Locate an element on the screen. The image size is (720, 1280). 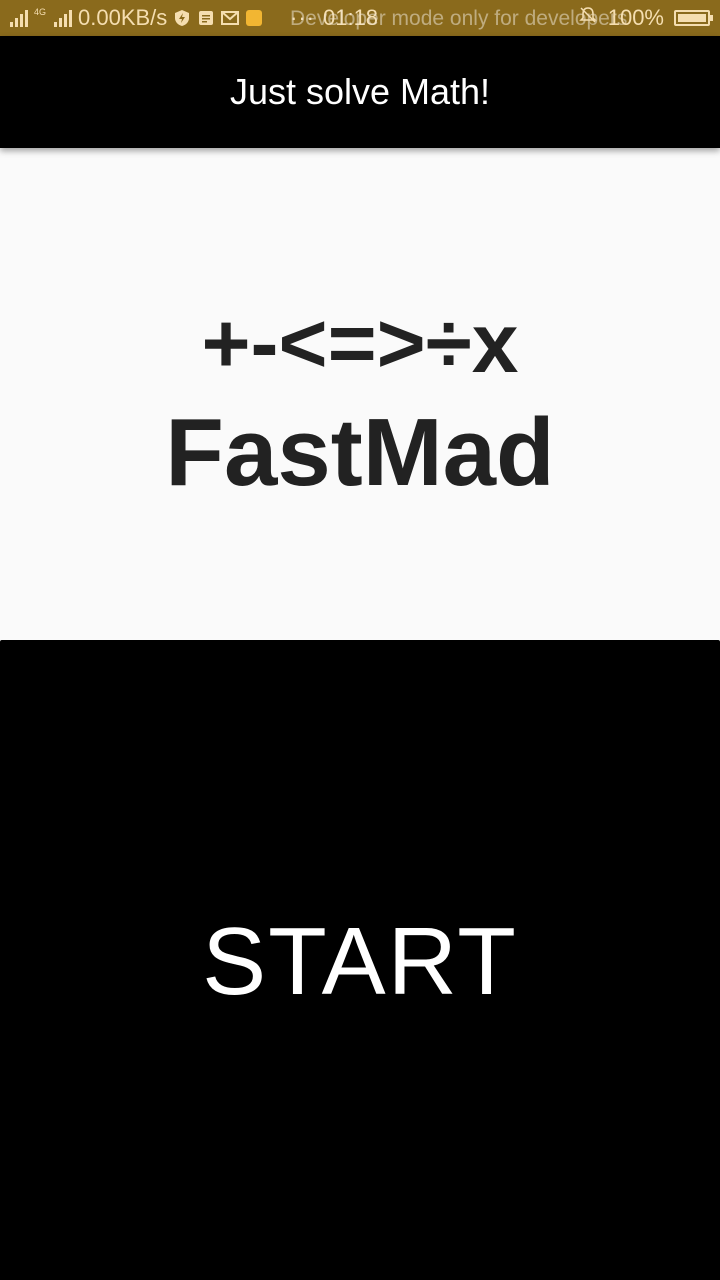
app-bar-title: Just solve Math! is located at coordinates (360, 91).